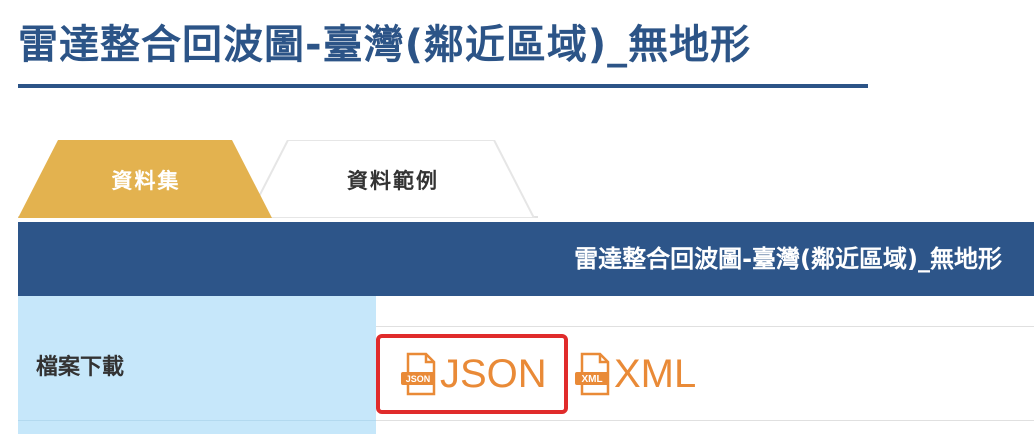 This screenshot has height=434, width=1034. Describe the element at coordinates (197, 420) in the screenshot. I see `label-divider` at that location.